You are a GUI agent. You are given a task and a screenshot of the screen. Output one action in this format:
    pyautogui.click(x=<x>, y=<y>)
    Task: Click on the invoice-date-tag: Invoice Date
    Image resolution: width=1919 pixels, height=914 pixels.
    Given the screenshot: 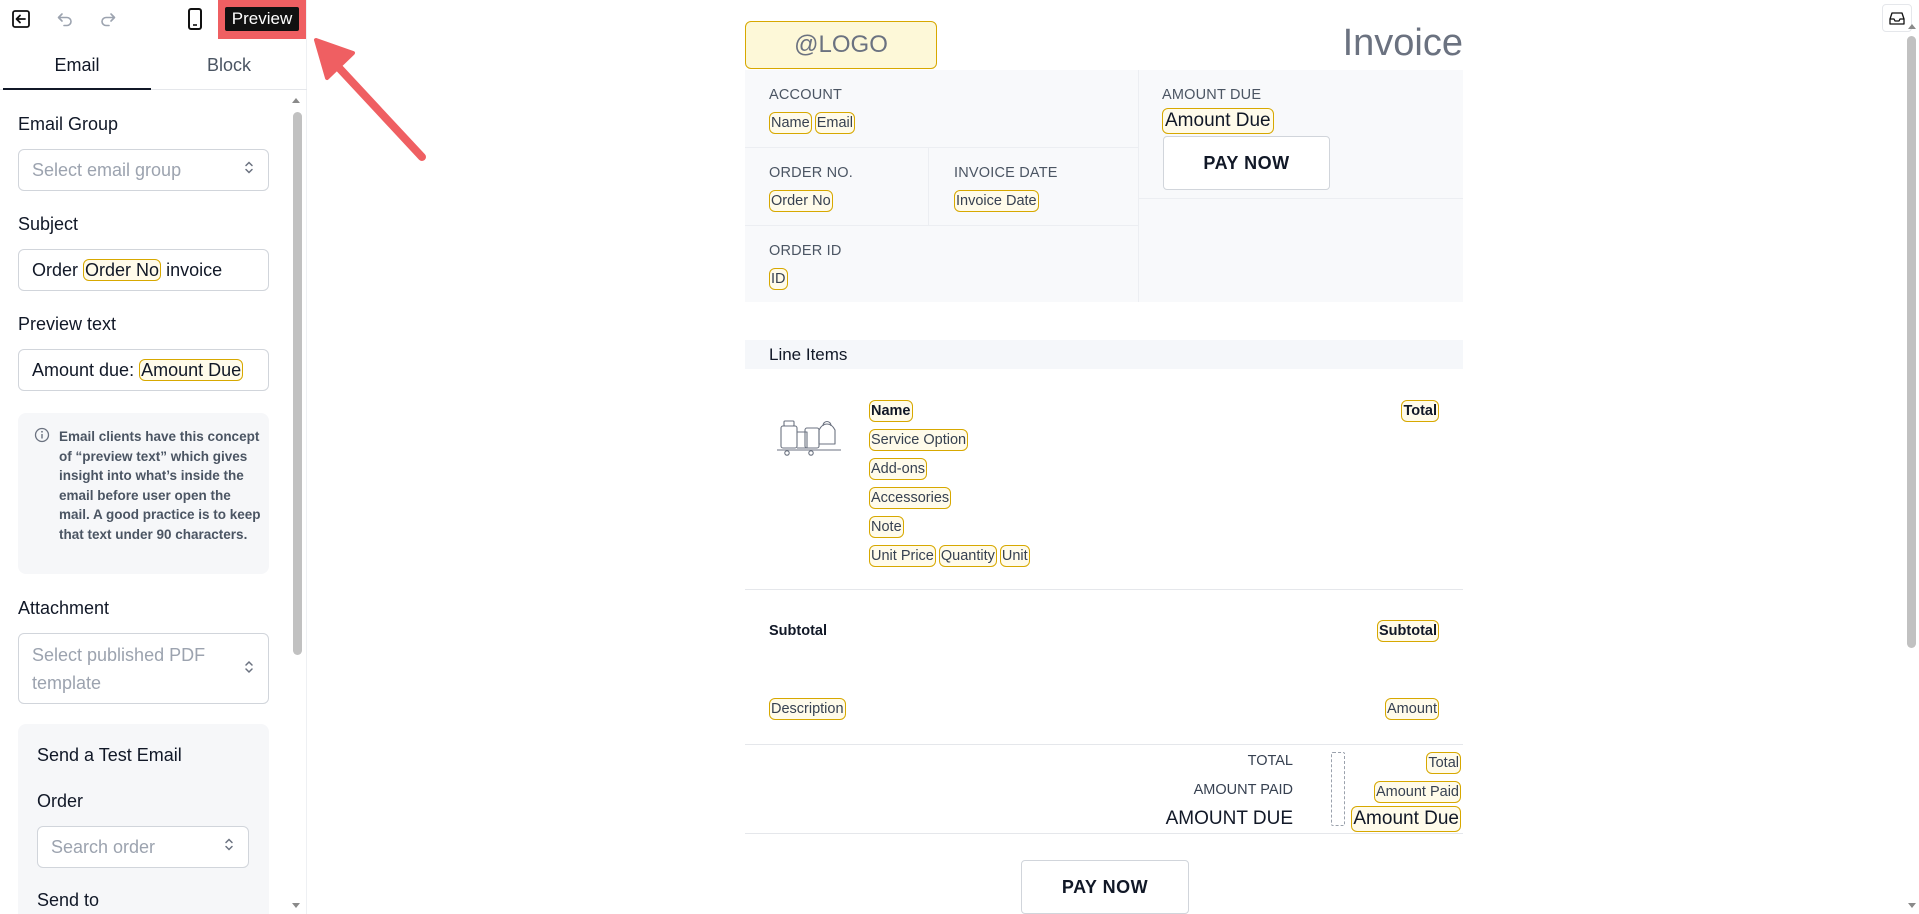 What is the action you would take?
    pyautogui.click(x=996, y=201)
    